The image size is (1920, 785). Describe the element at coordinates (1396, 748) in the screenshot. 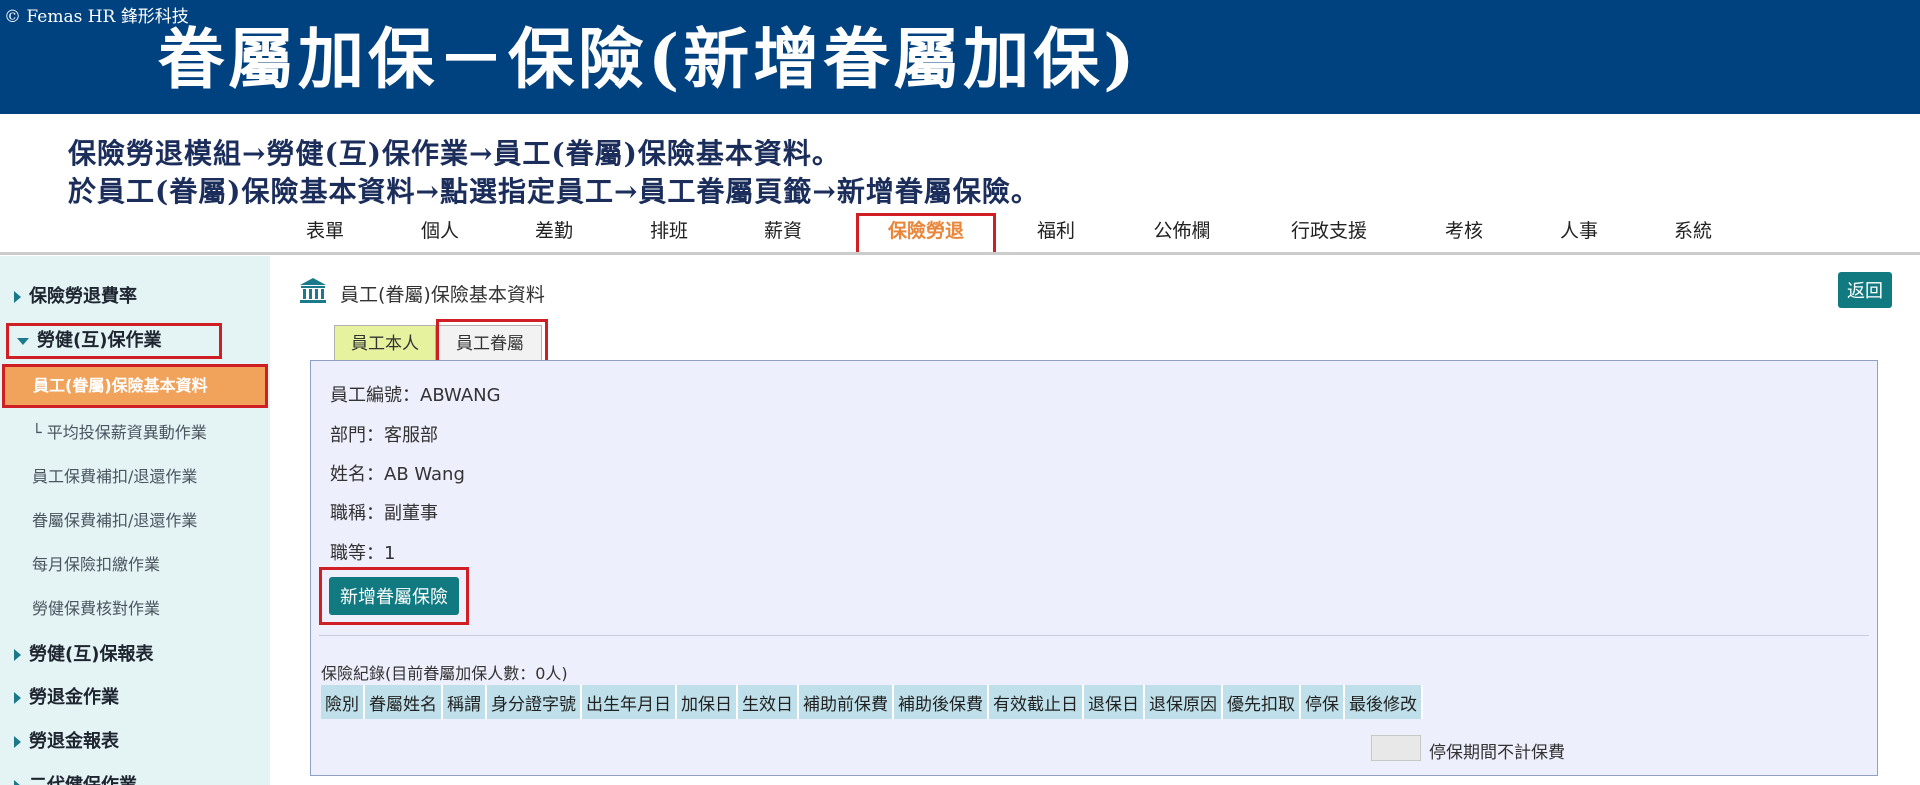

I see `legend-swatch` at that location.